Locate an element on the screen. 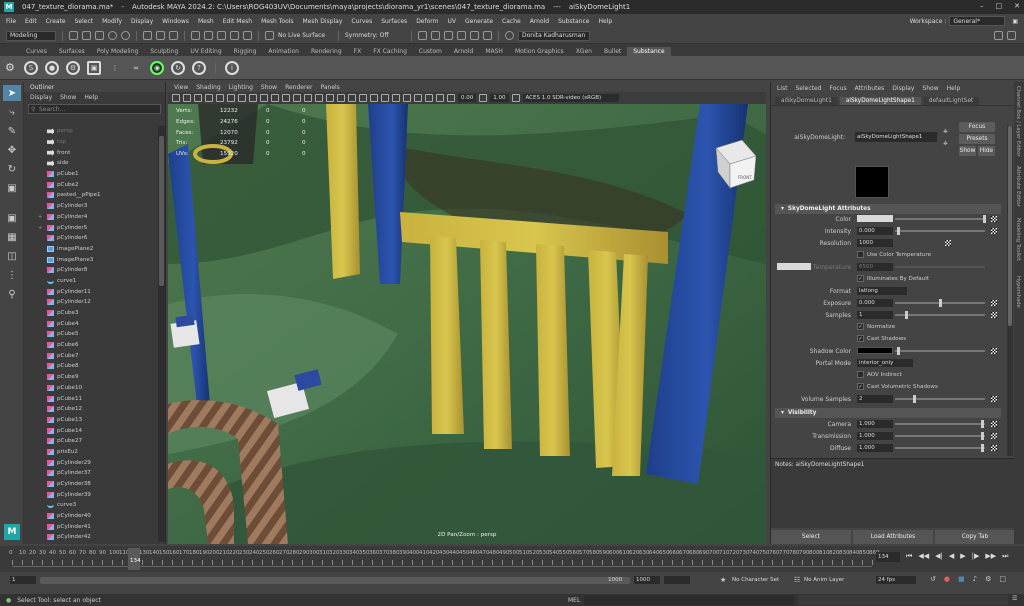 The image size is (1024, 606). shelf-tab-curves: Curves is located at coordinates (36, 51).